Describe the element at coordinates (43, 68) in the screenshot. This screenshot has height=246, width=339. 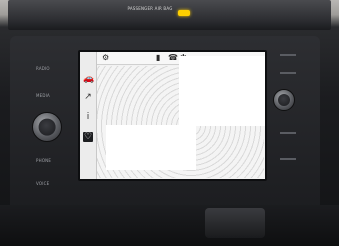
I see `radio-label: RADIO` at that location.